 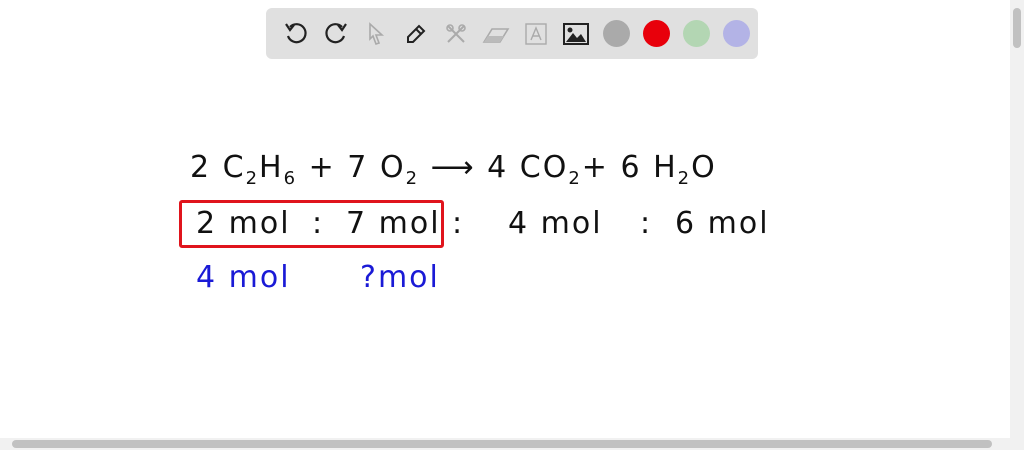 What do you see at coordinates (393, 223) in the screenshot?
I see `ratio-o2: 7 mol` at bounding box center [393, 223].